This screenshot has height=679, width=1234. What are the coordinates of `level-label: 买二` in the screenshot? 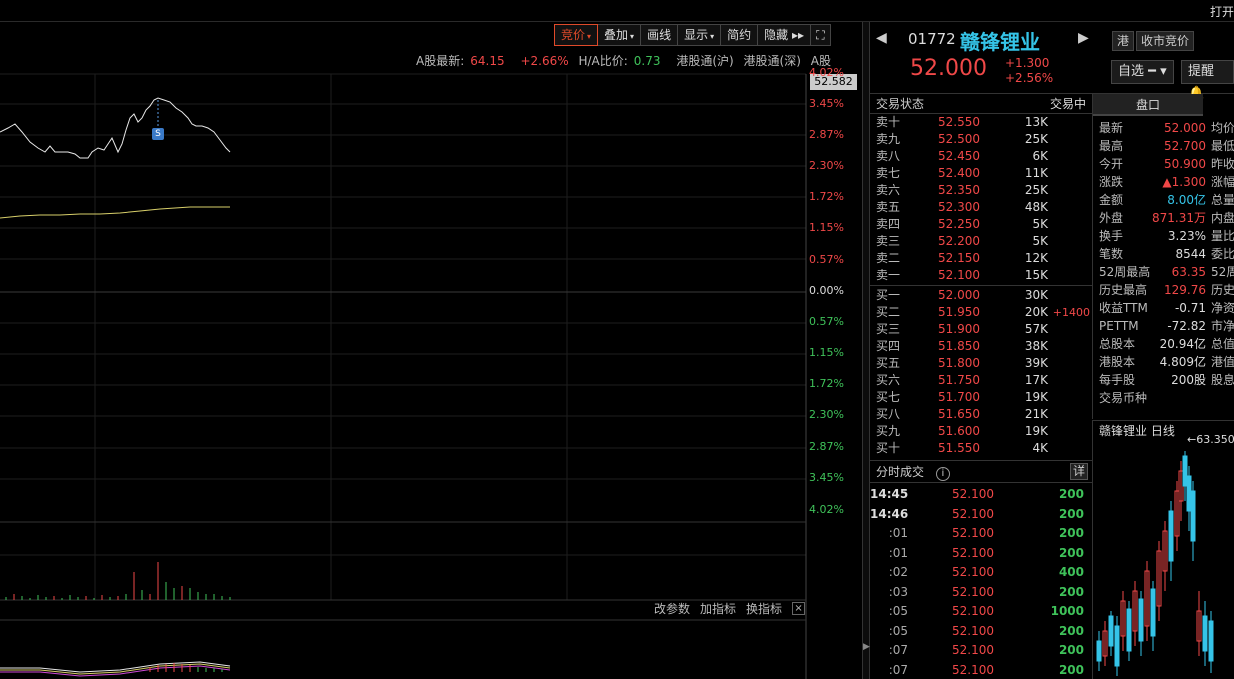 It's located at (888, 312).